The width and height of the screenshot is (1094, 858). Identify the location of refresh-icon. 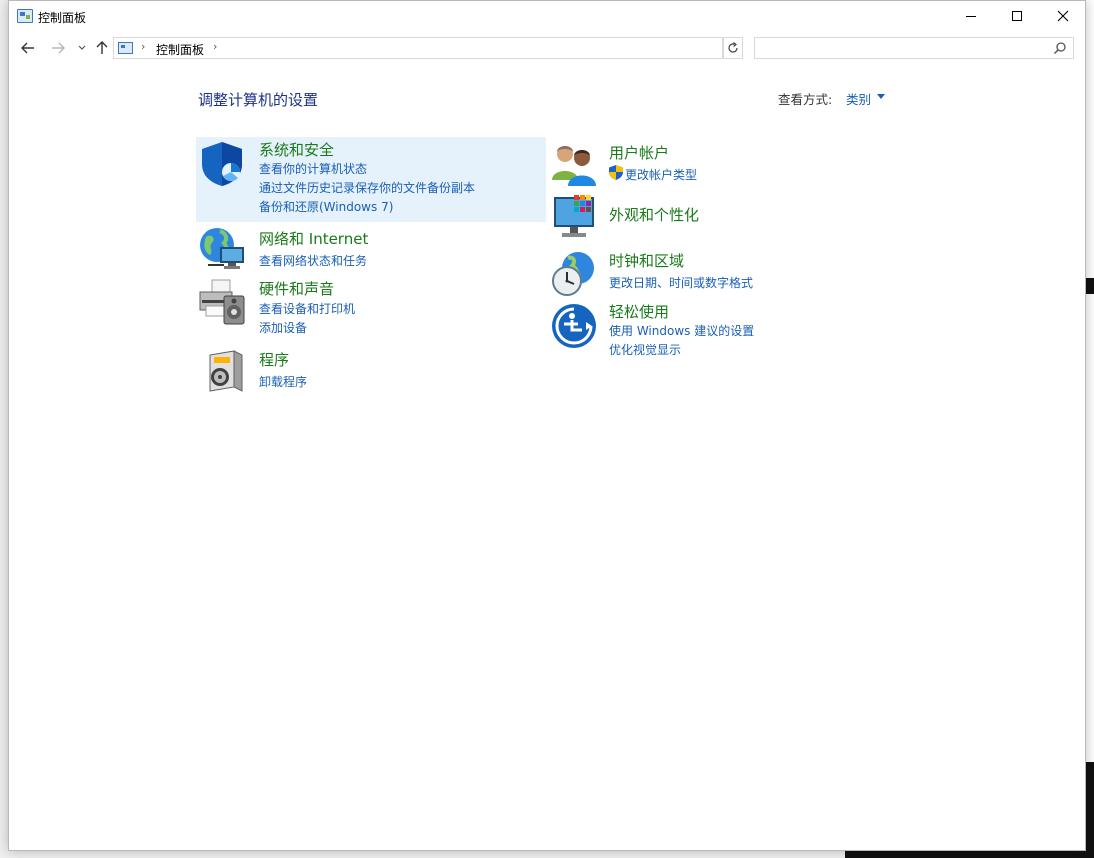
(733, 47).